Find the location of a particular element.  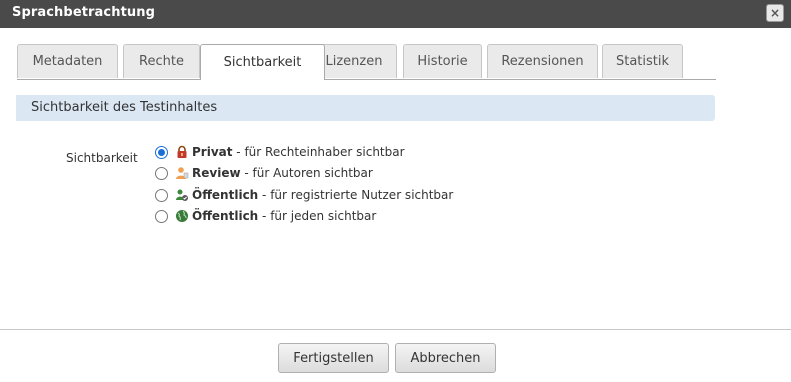

option-title: Review is located at coordinates (216, 173).